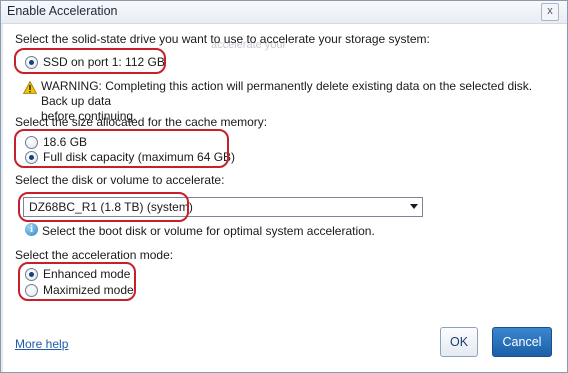 This screenshot has height=373, width=568. Describe the element at coordinates (522, 342) in the screenshot. I see `cancel-button: Cancel` at that location.